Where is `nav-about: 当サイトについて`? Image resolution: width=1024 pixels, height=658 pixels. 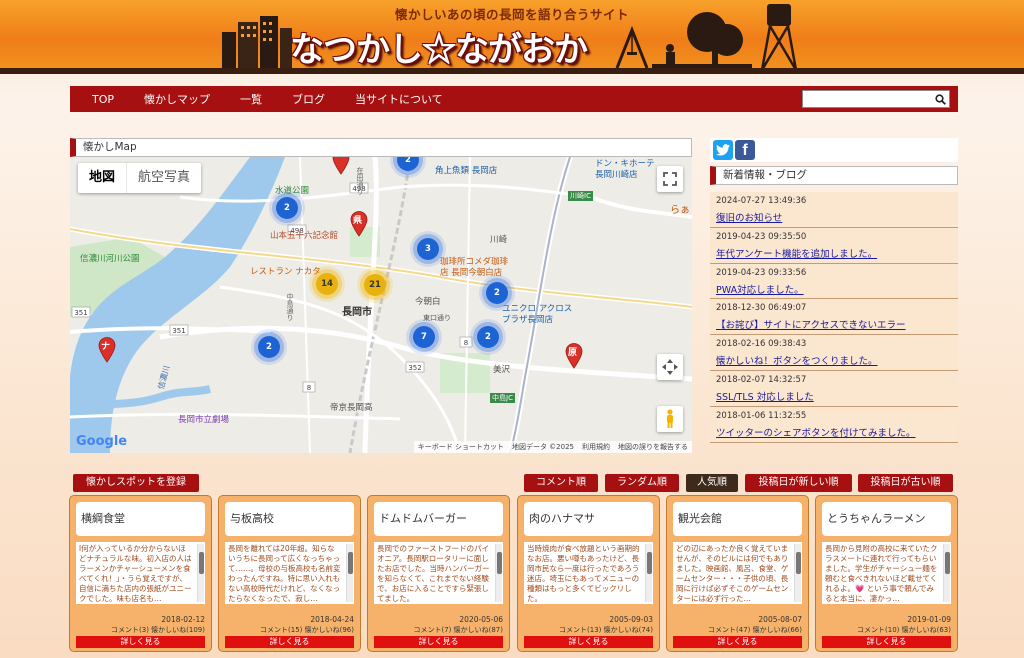 nav-about: 当サイトについて is located at coordinates (399, 99).